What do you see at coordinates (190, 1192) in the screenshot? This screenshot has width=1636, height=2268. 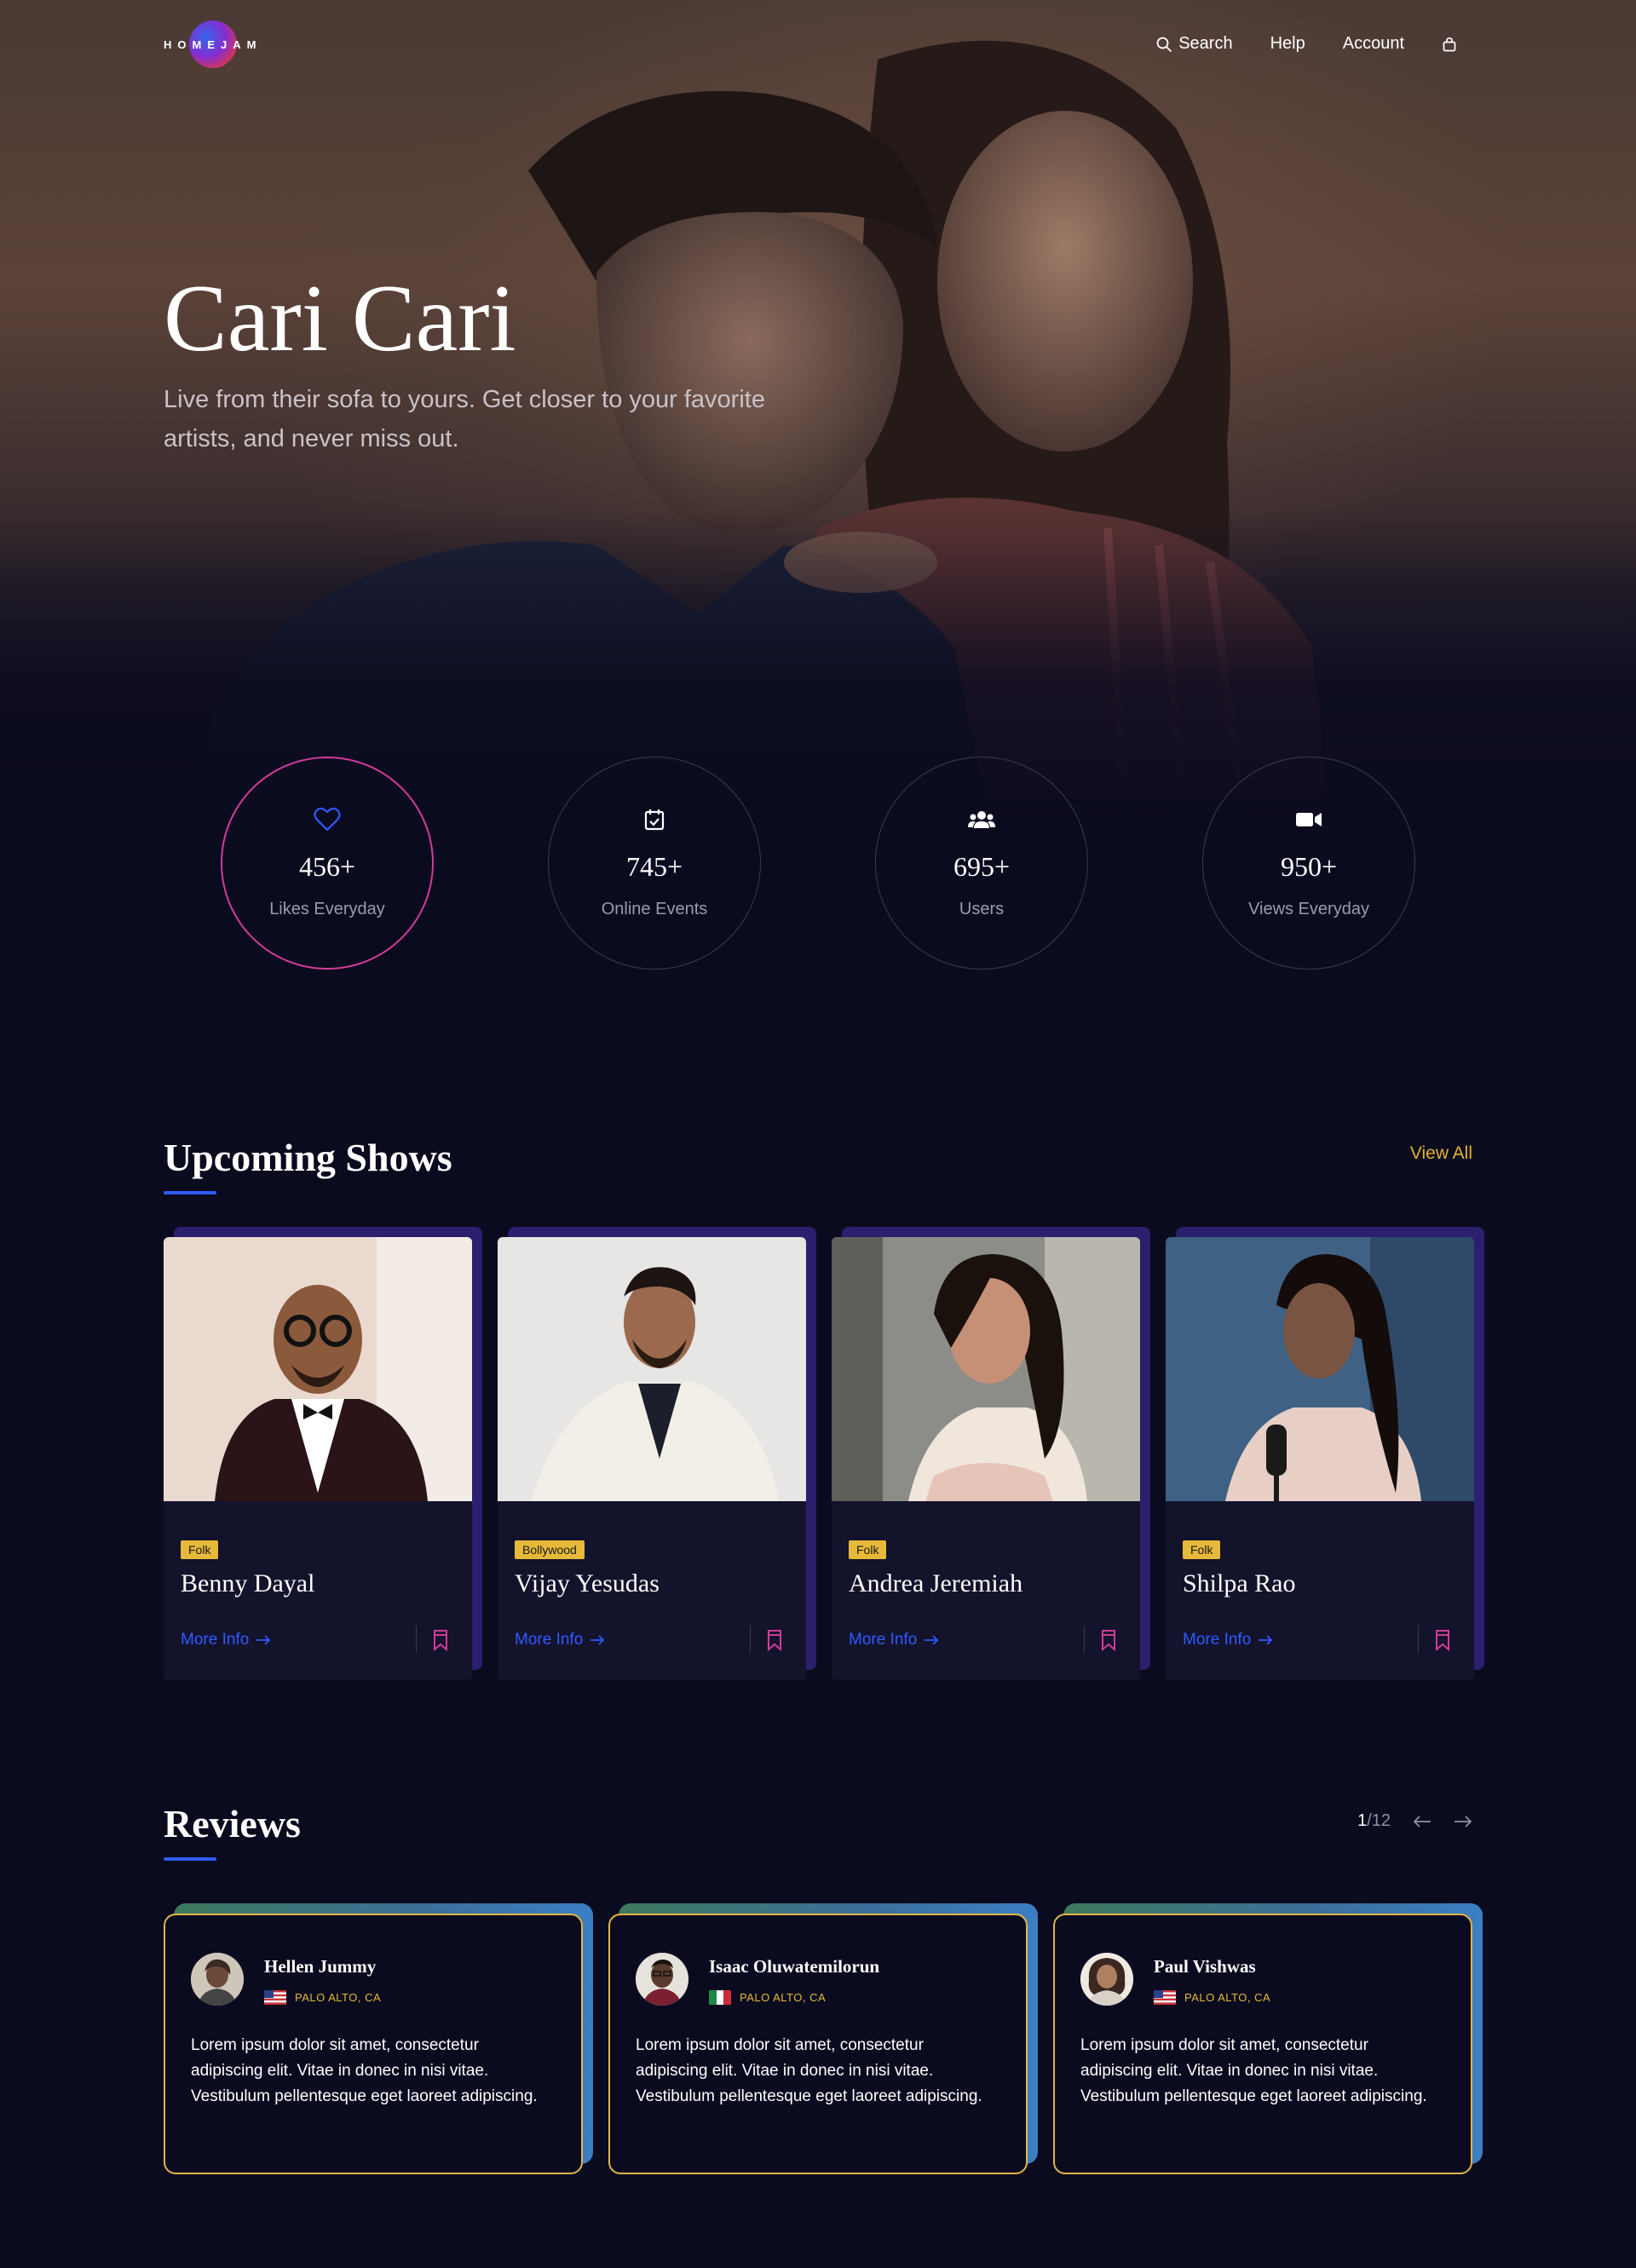 I see `section-underline` at bounding box center [190, 1192].